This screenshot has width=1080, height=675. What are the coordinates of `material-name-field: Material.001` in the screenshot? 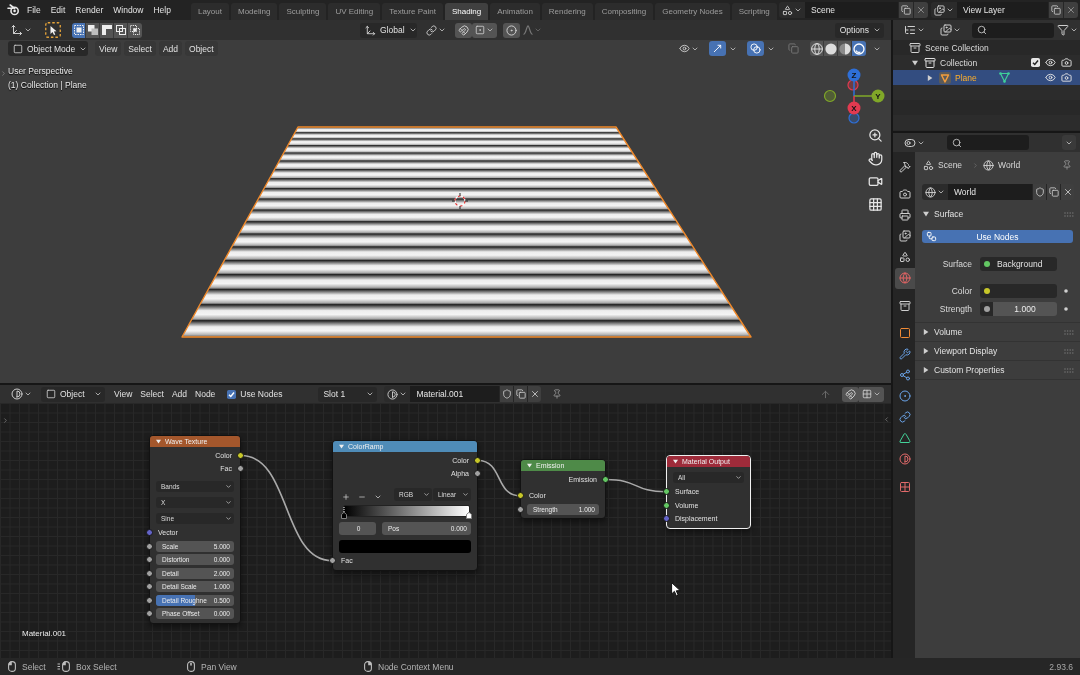 It's located at (455, 394).